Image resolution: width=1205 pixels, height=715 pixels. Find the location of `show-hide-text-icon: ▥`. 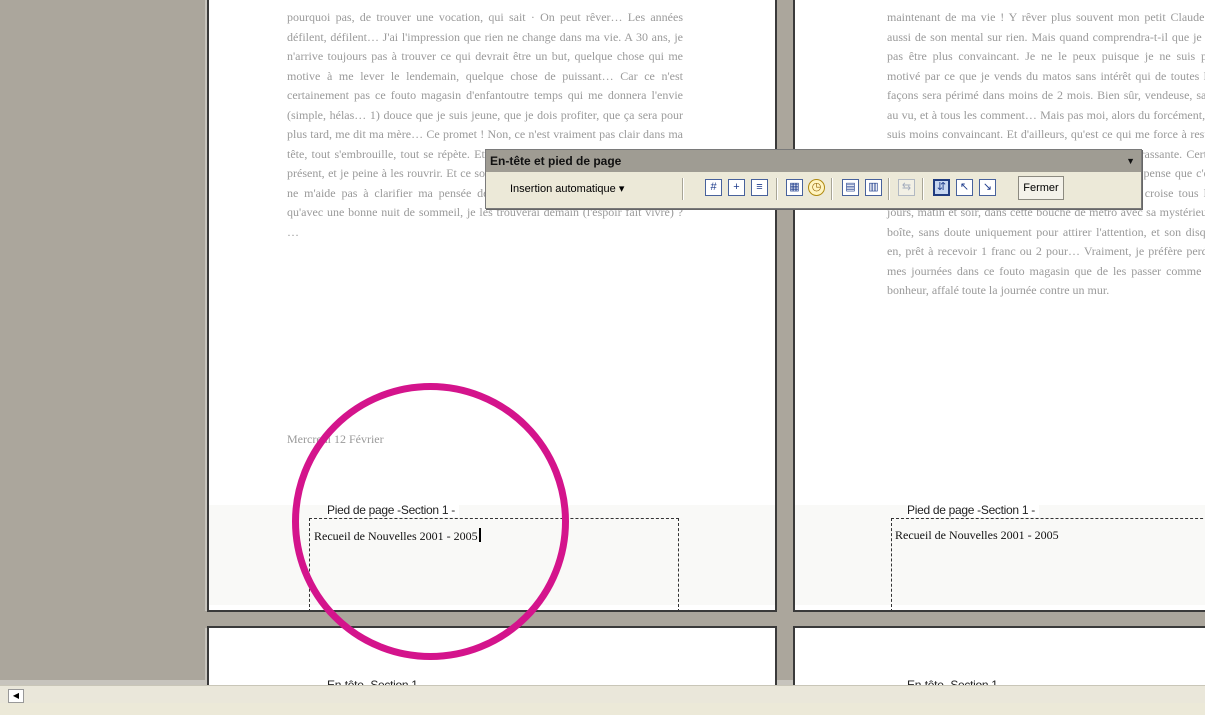

show-hide-text-icon: ▥ is located at coordinates (873, 187).